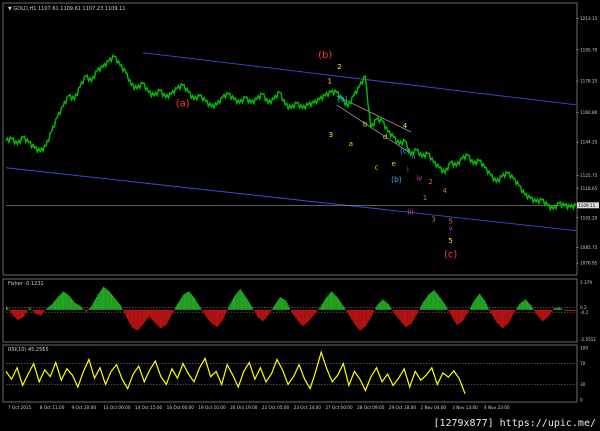  What do you see at coordinates (584, 348) in the screenshot?
I see `rsi-tick-label: 100` at bounding box center [584, 348].